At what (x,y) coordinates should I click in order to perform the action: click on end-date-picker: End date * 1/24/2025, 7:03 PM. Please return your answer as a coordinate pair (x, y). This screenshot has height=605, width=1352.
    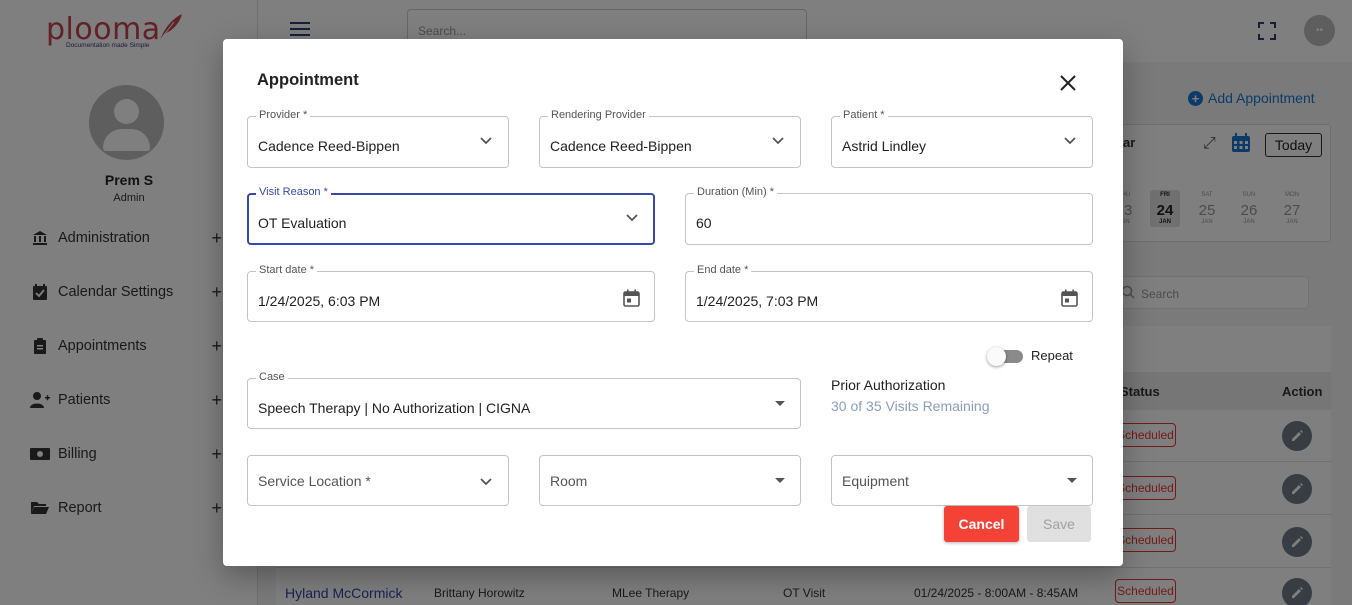
    Looking at the image, I should click on (889, 293).